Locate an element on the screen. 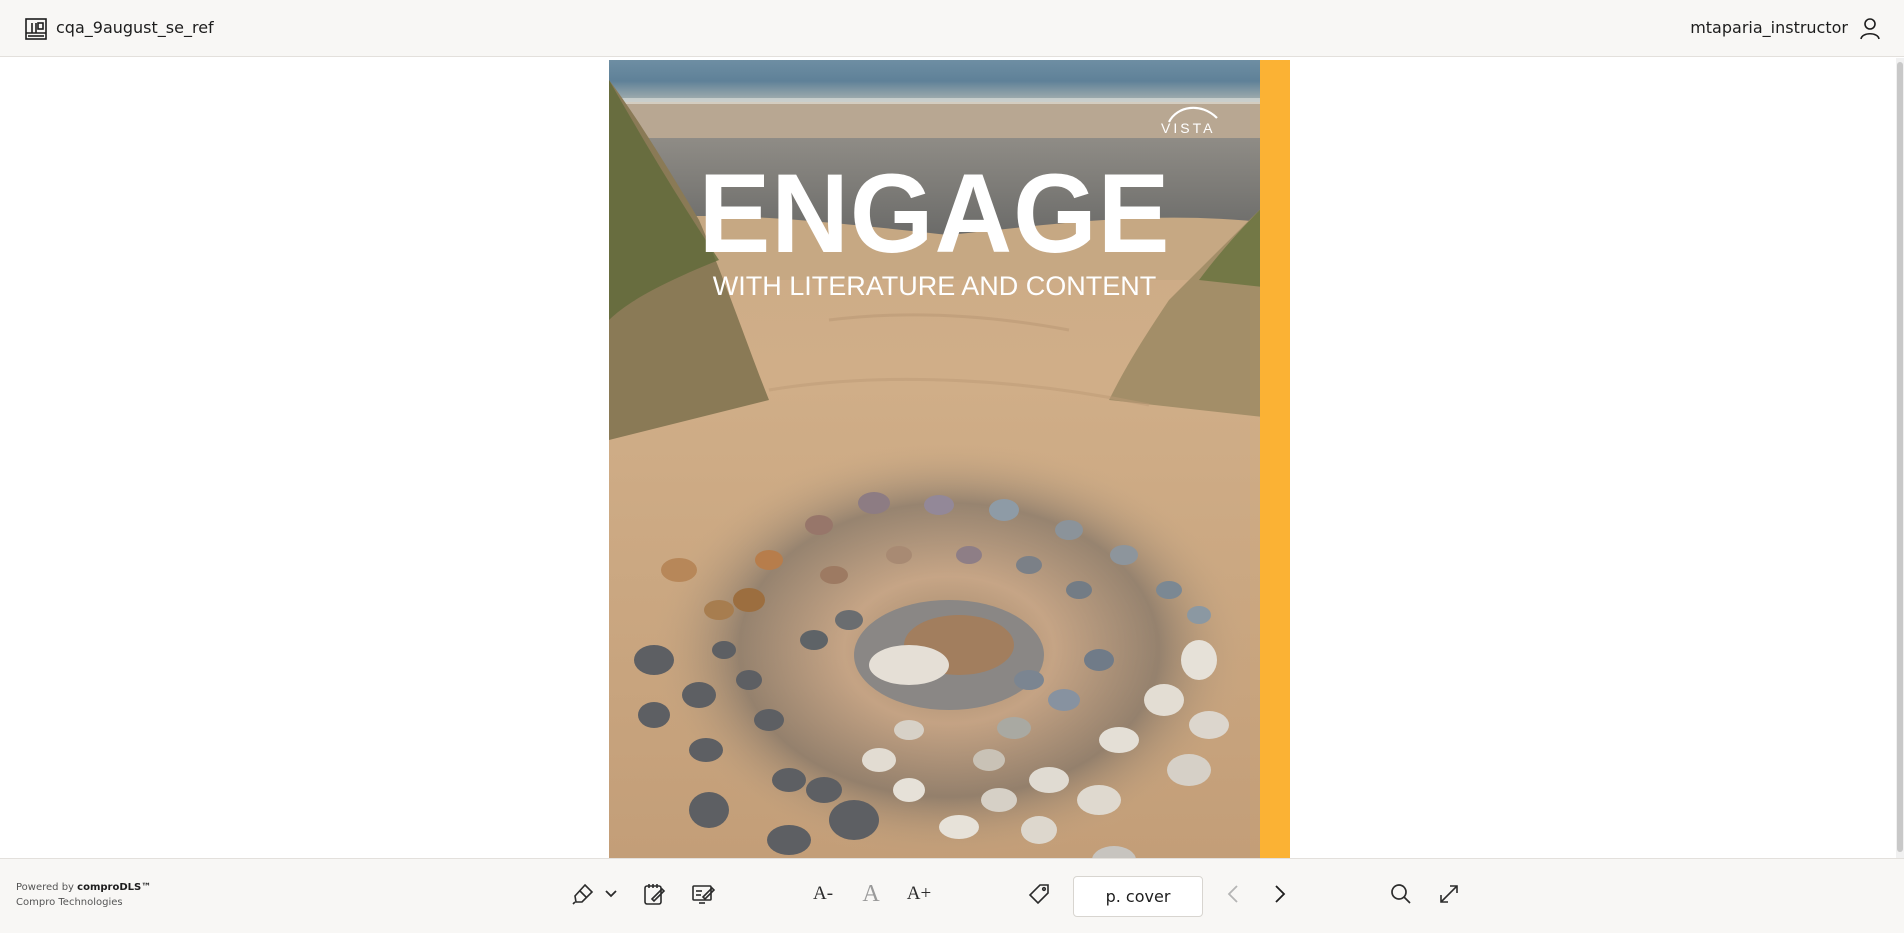 The width and height of the screenshot is (1904, 933). bookmark-tag-icon is located at coordinates (1039, 894).